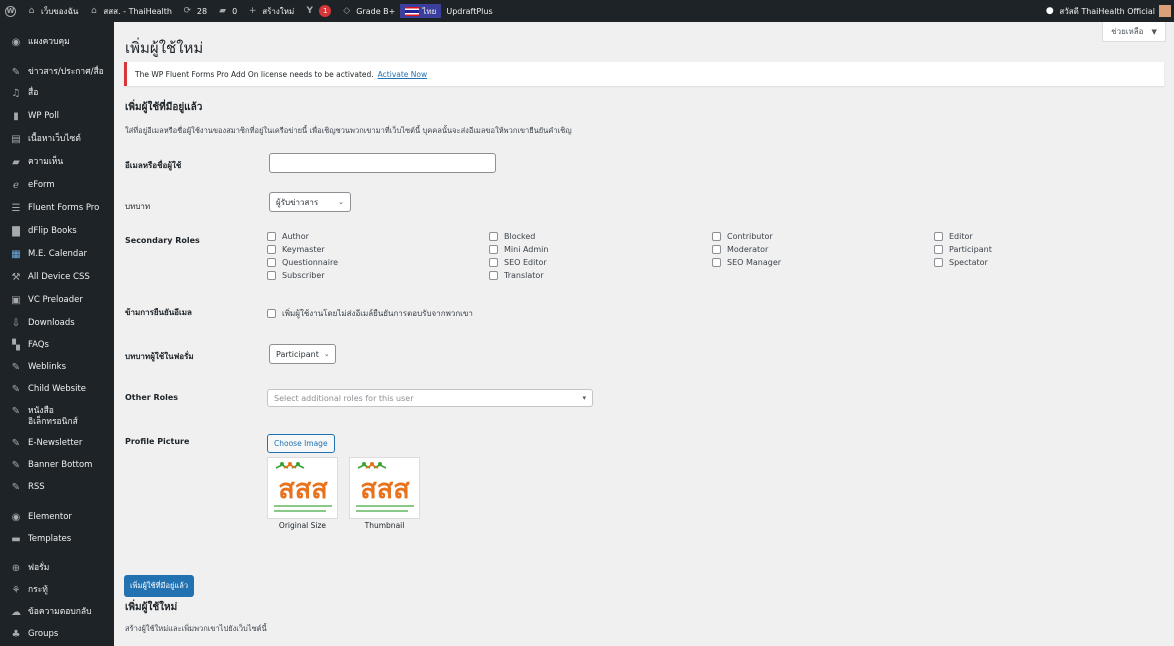 The image size is (1174, 646). I want to click on role-checkbox-spectator: Spectator, so click(961, 262).